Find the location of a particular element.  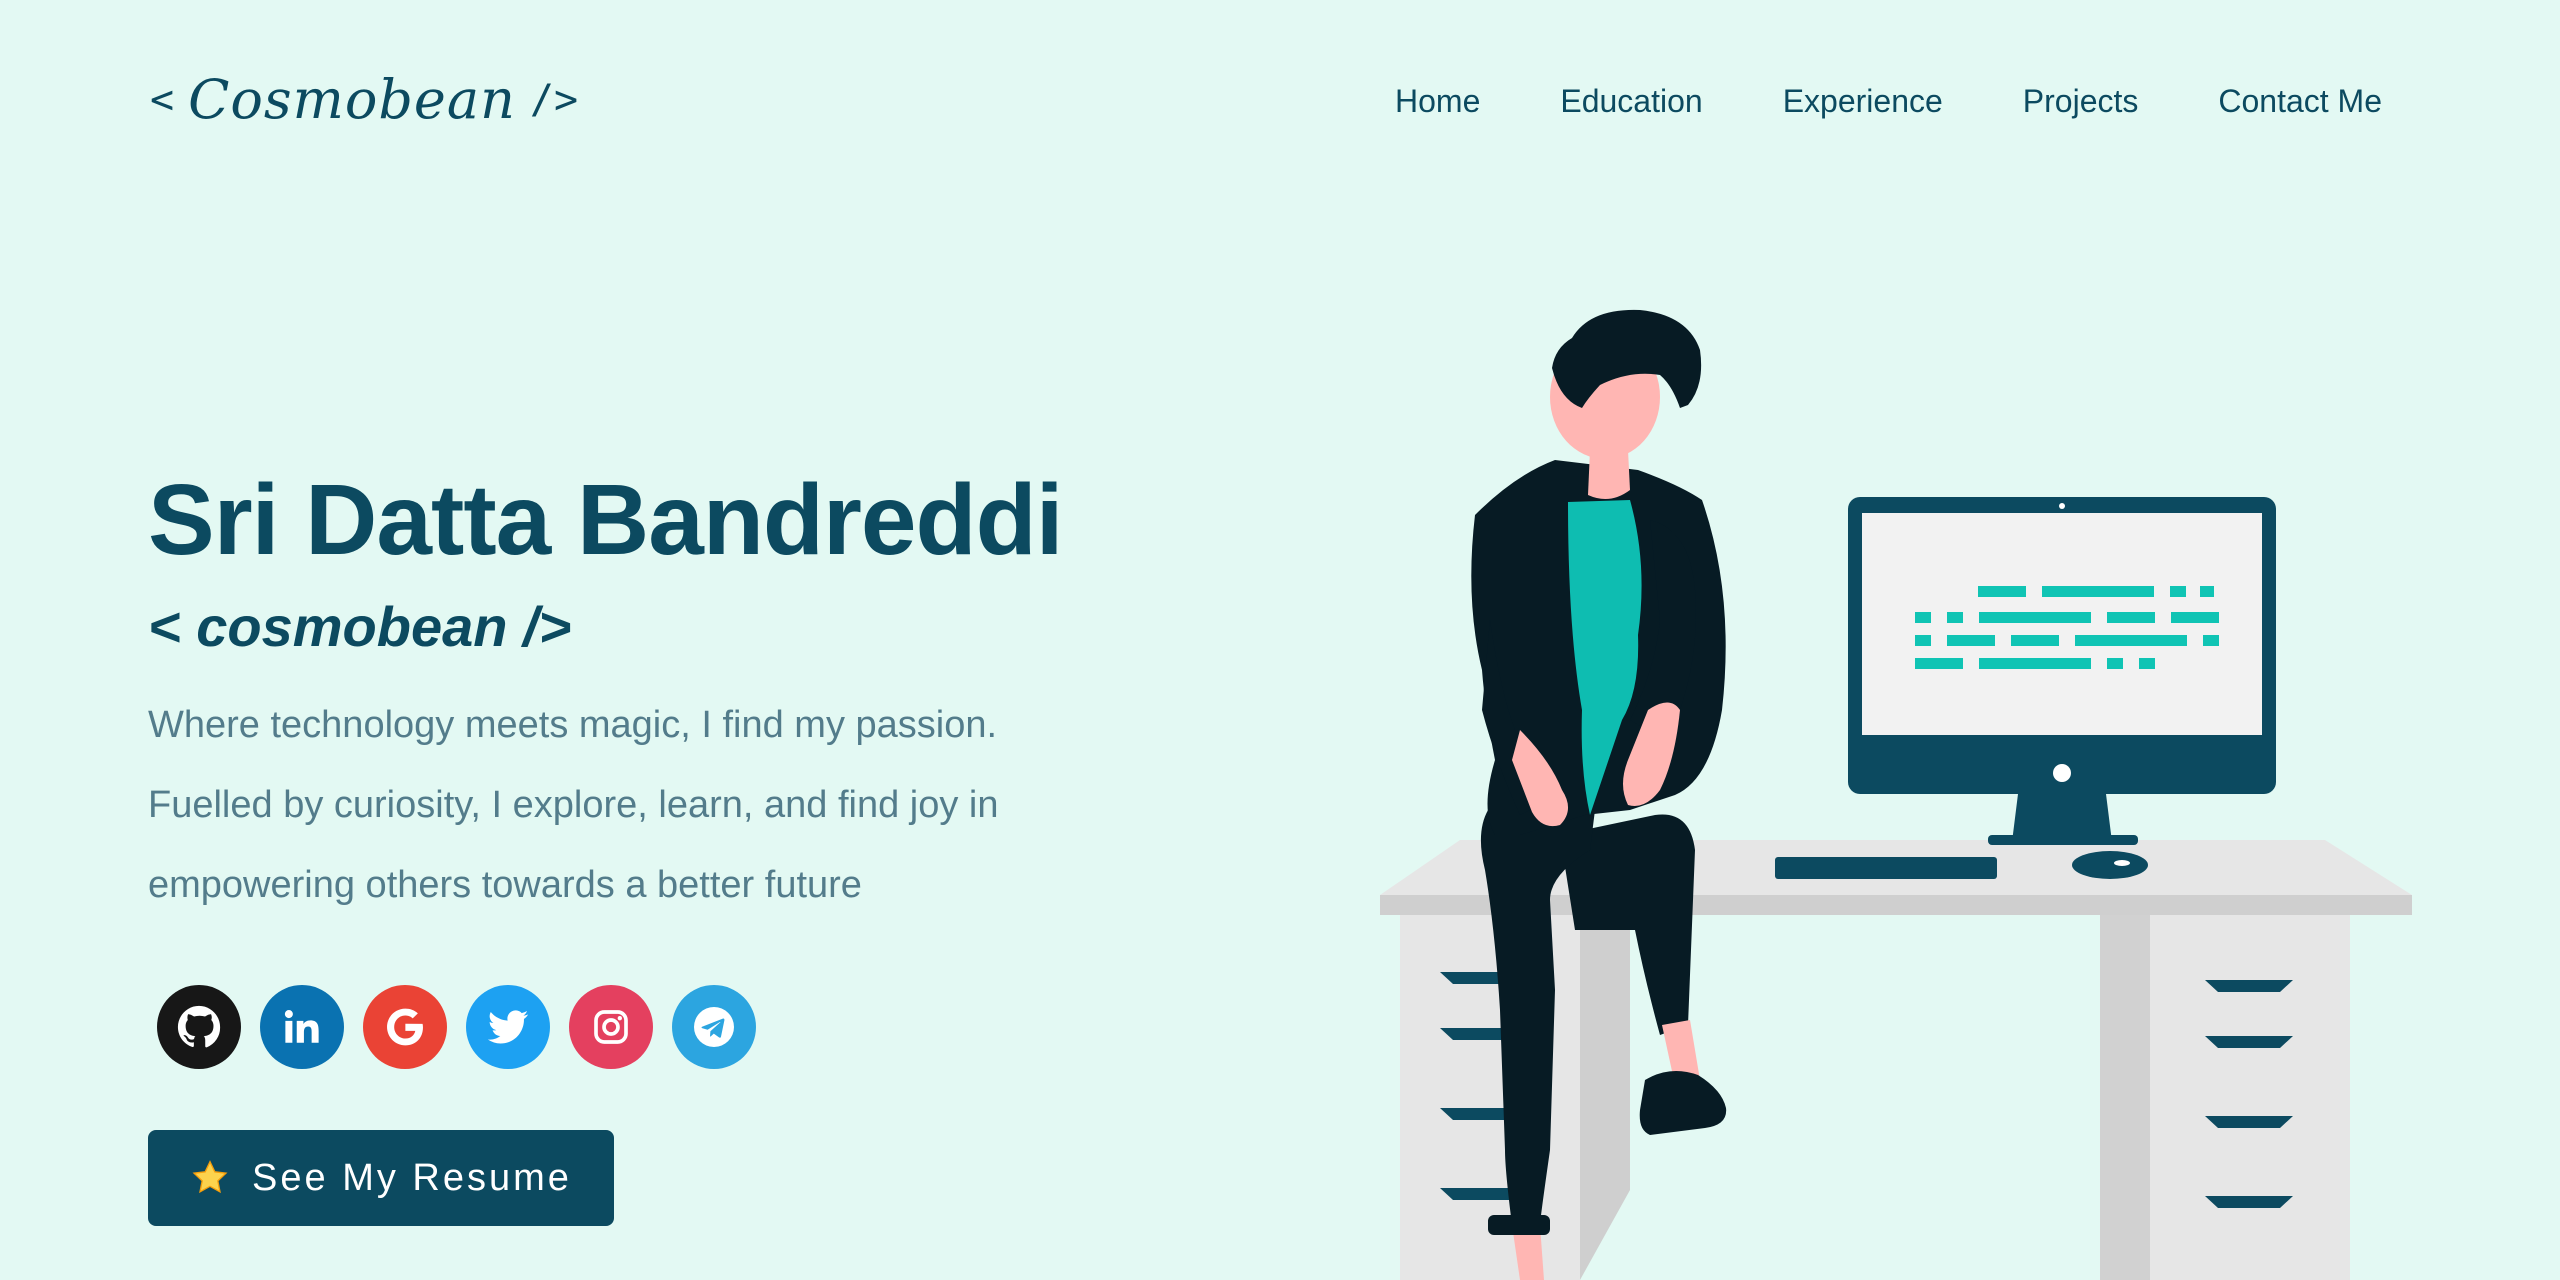

twitter-icon is located at coordinates (508, 1027).